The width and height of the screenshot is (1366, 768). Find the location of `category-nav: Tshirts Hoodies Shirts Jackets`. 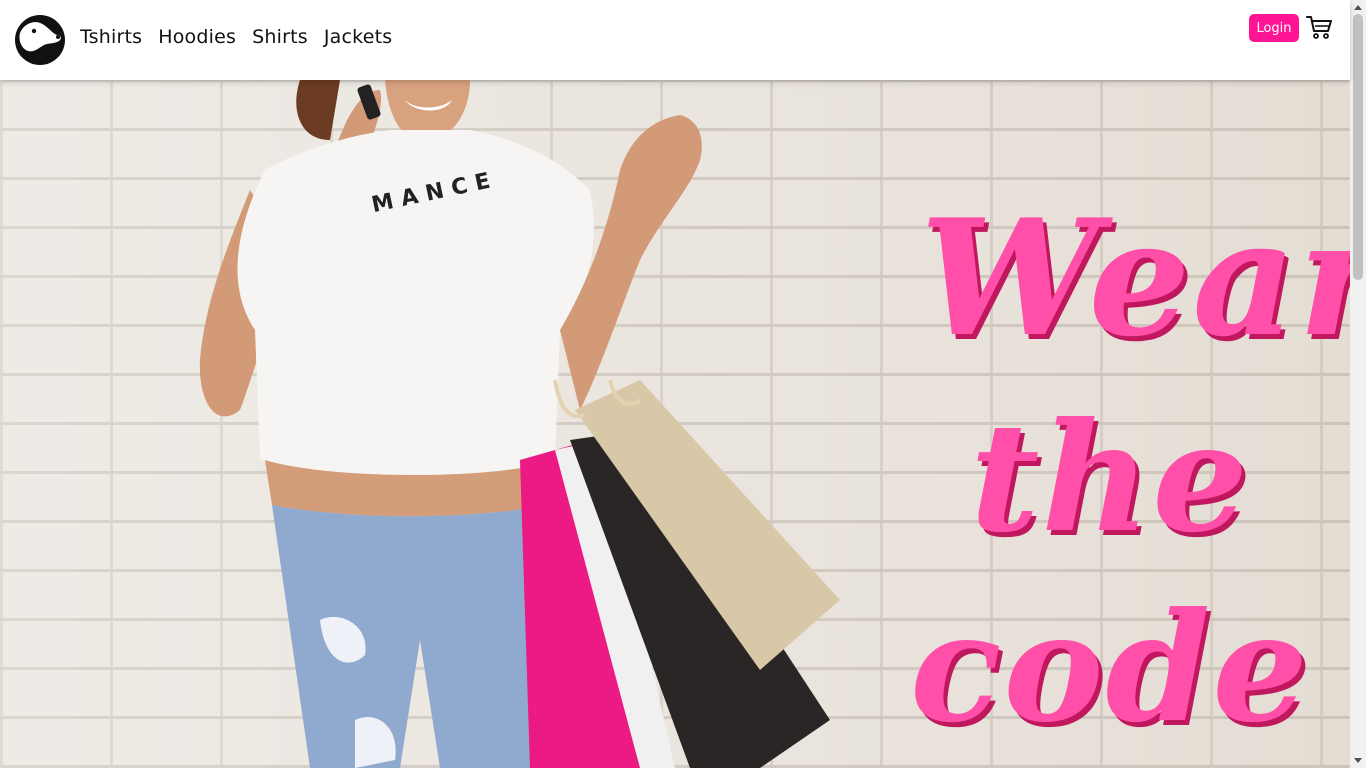

category-nav: Tshirts Hoodies Shirts Jackets is located at coordinates (236, 37).